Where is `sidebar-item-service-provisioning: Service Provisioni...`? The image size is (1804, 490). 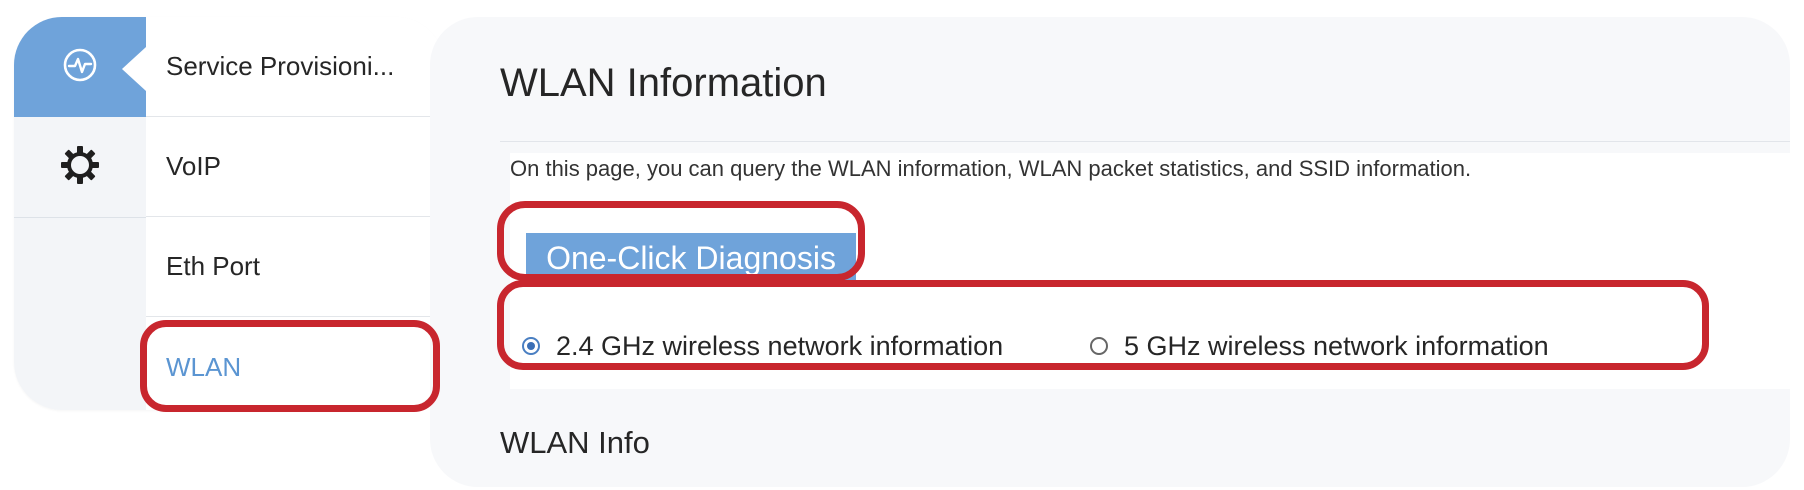
sidebar-item-service-provisioning: Service Provisioni... is located at coordinates (295, 67).